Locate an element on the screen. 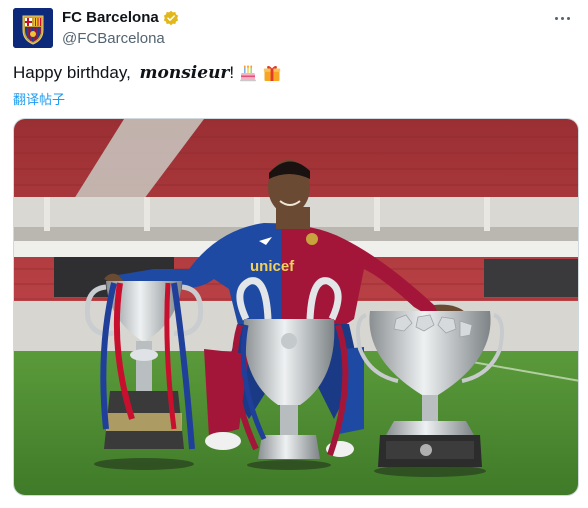 The width and height of the screenshot is (588, 508). translate-post-link: 翻译帖子 is located at coordinates (39, 98).